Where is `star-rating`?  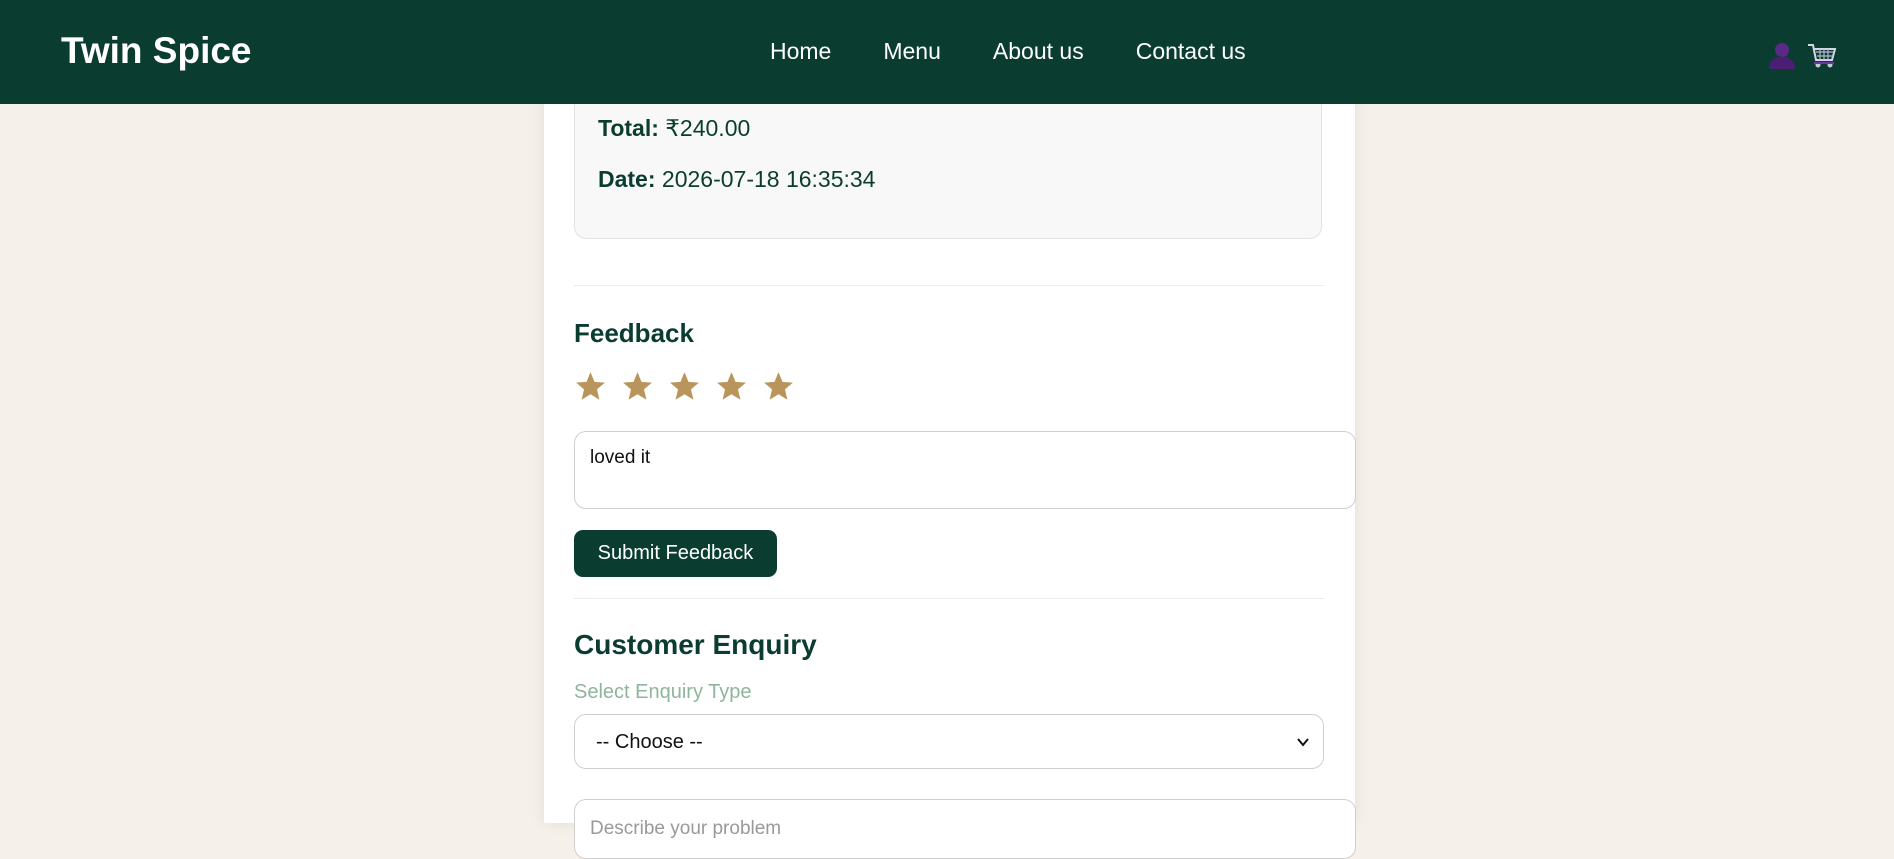
star-rating is located at coordinates (684, 386).